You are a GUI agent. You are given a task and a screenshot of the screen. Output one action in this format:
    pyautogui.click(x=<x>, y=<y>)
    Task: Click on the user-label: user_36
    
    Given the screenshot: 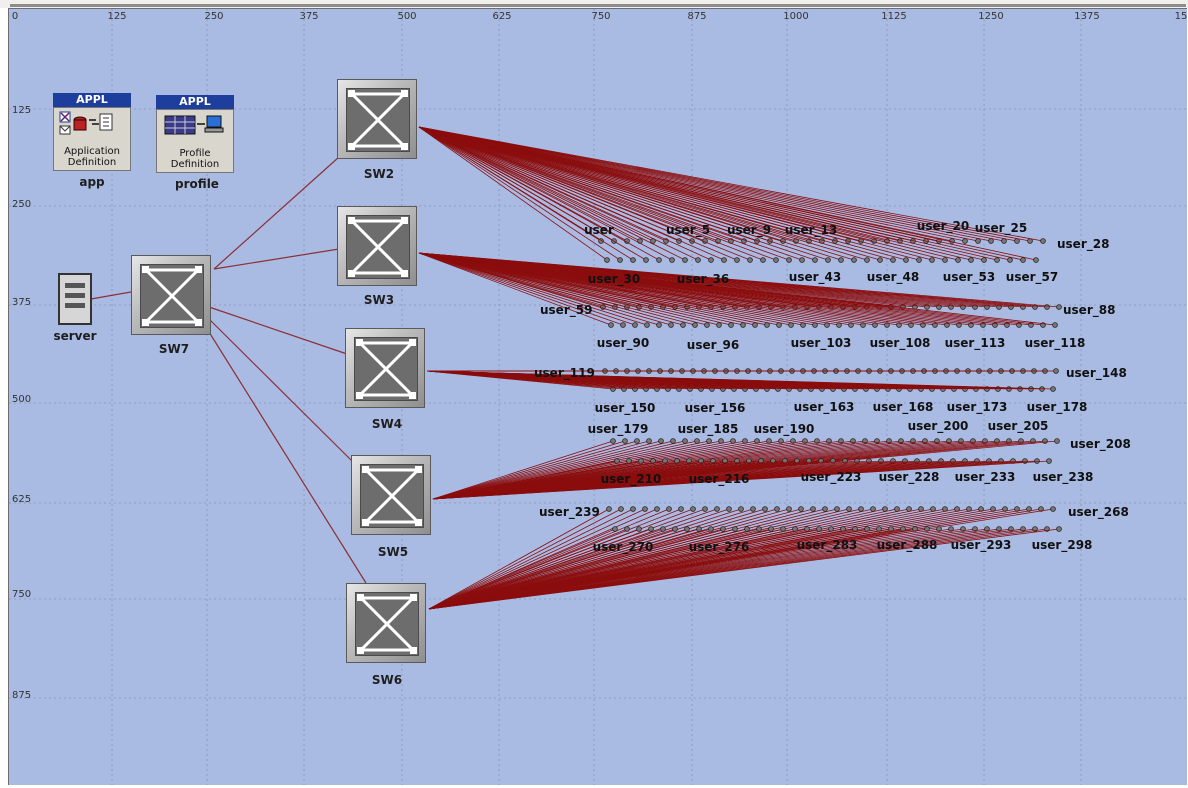 What is the action you would take?
    pyautogui.click(x=703, y=279)
    